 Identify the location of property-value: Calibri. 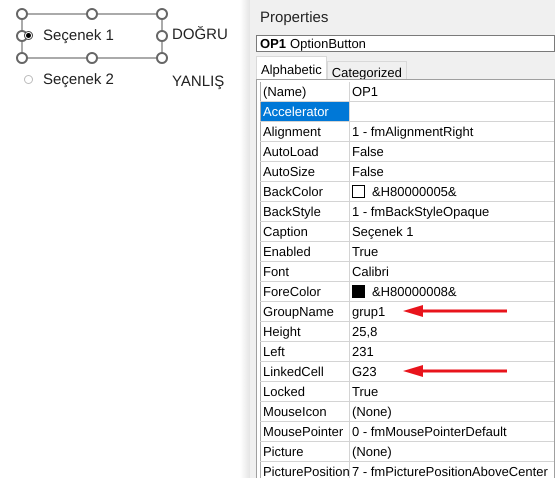
(370, 271).